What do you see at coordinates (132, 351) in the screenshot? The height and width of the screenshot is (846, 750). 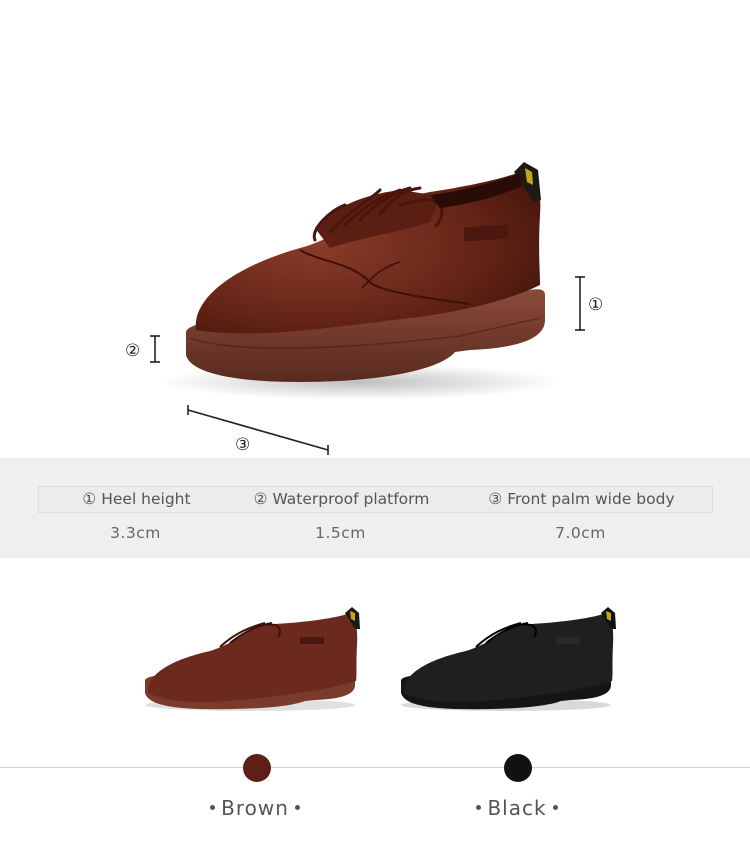 I see `platform-marker: ②` at bounding box center [132, 351].